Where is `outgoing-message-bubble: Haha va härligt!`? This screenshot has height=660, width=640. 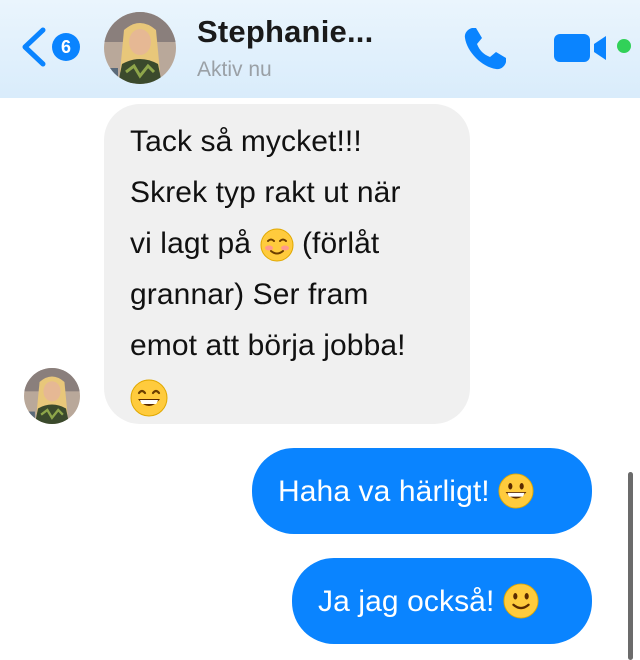
outgoing-message-bubble: Haha va härligt! is located at coordinates (422, 491).